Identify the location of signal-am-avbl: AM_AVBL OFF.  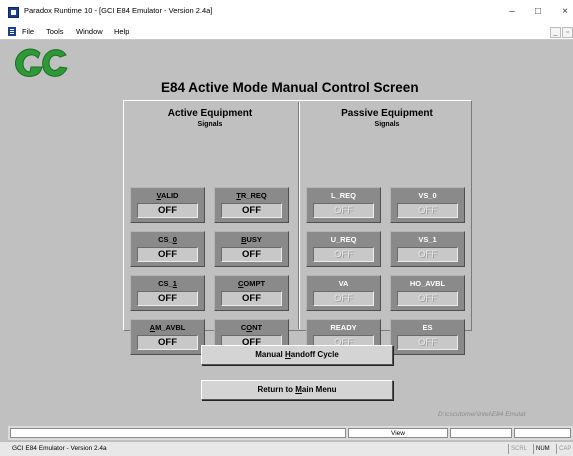
(167, 337).